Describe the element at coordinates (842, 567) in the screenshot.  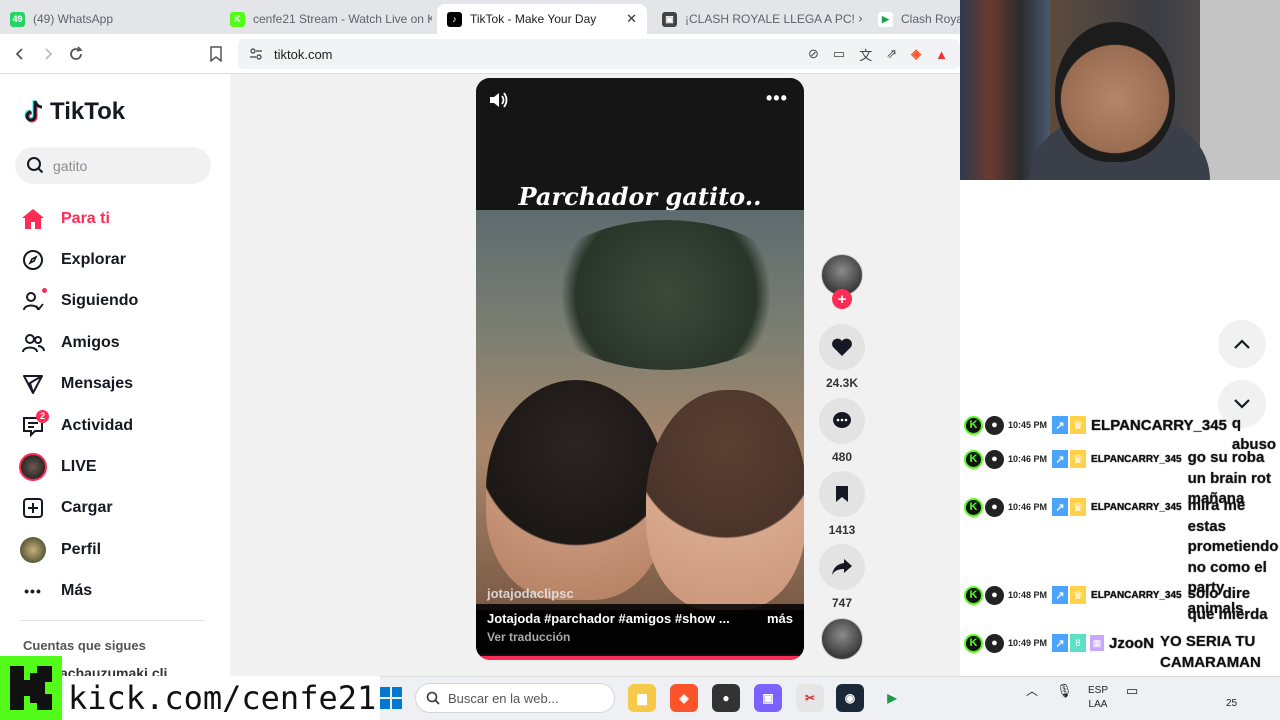
I see `share-arrow-icon` at that location.